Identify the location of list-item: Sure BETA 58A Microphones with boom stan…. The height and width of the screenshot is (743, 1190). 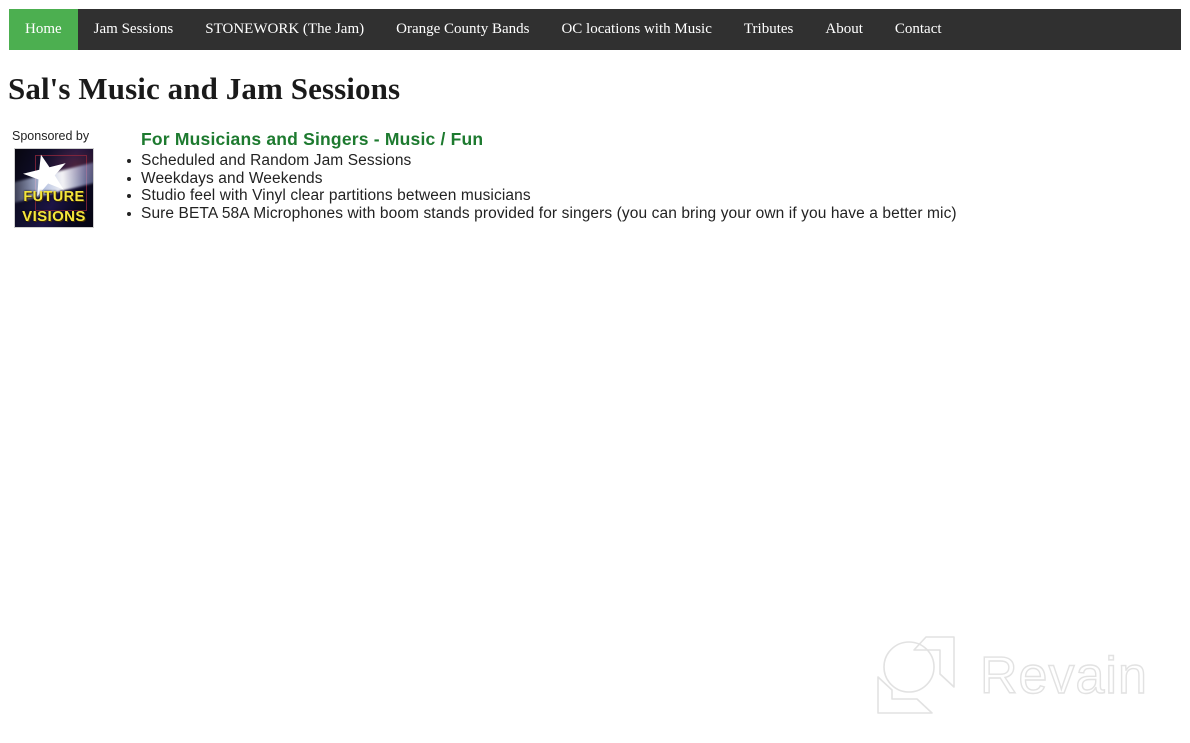
(653, 214).